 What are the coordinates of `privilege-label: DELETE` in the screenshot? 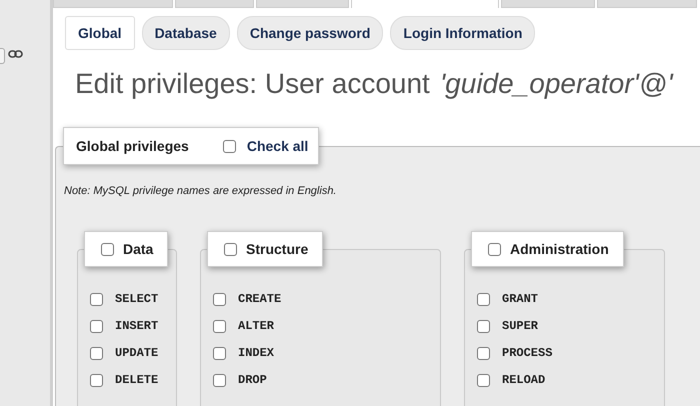 It's located at (136, 380).